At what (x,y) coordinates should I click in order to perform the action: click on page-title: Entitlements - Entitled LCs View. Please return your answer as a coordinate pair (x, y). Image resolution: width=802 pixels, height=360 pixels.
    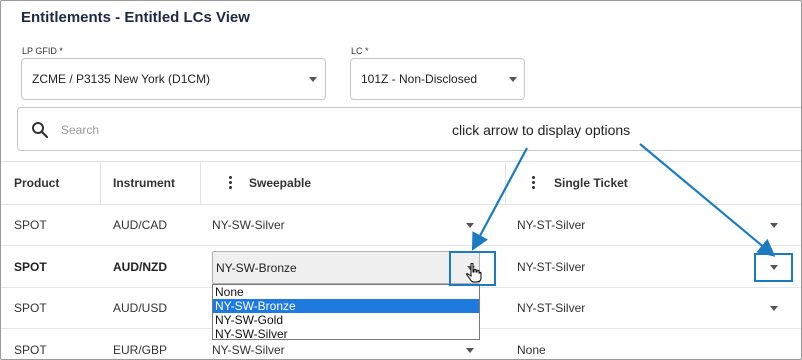
    Looking at the image, I should click on (135, 17).